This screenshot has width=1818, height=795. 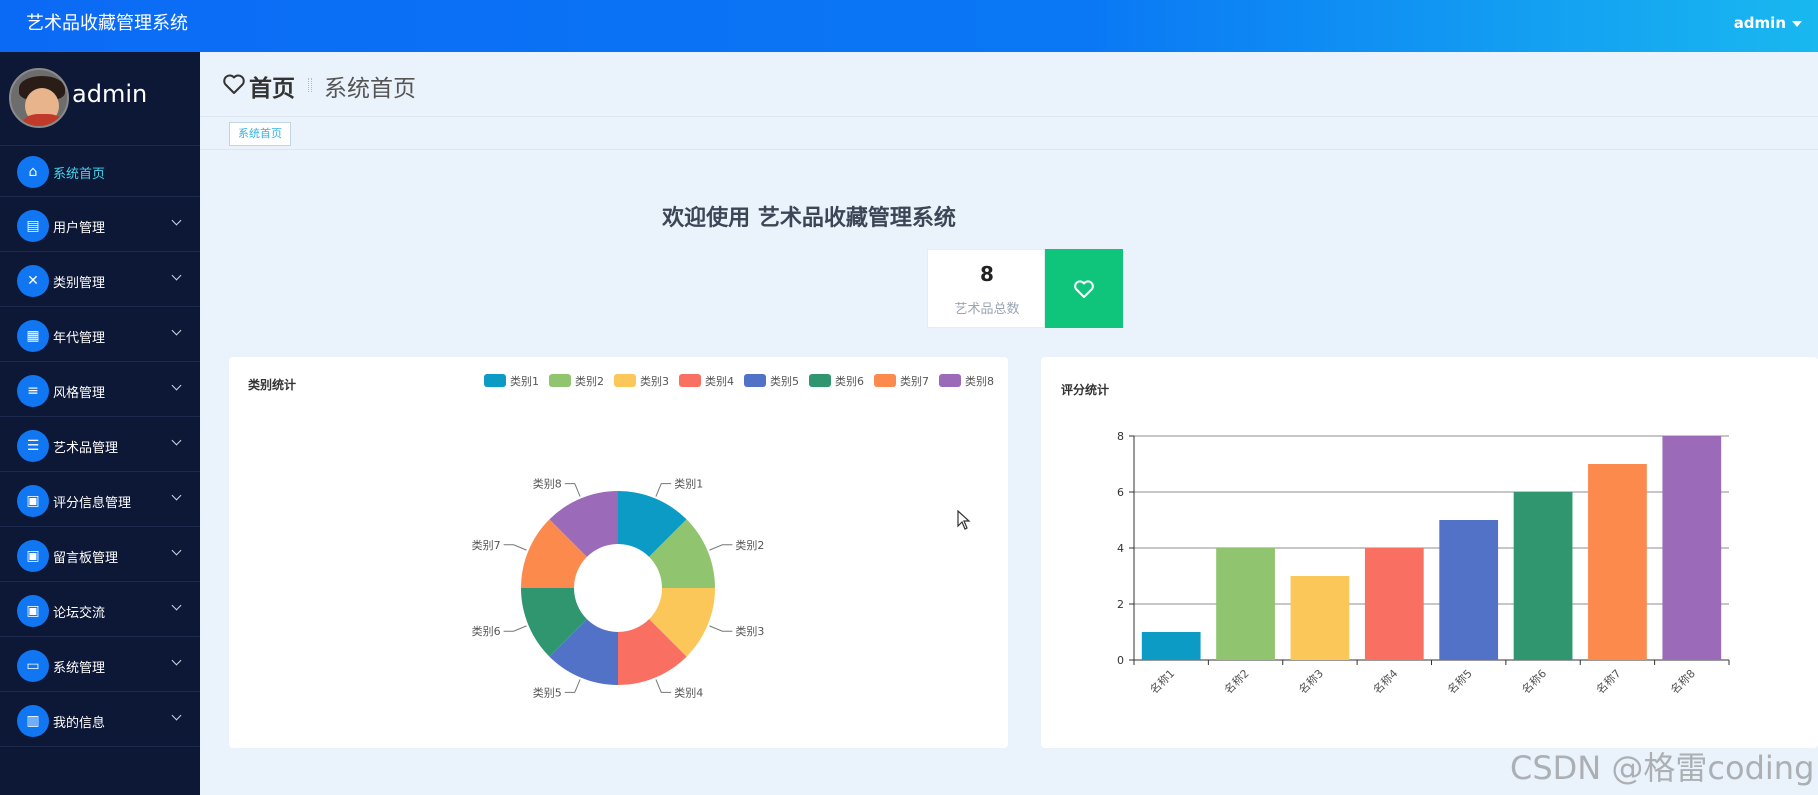 I want to click on sidebar-item-label: 类别管理, so click(x=79, y=283).